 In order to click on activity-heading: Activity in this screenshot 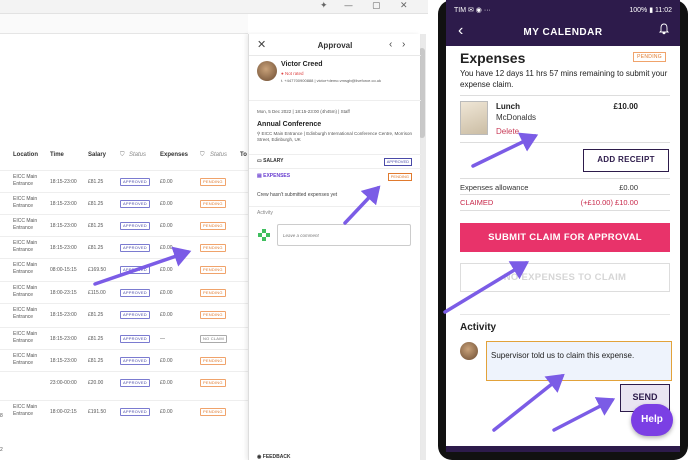, I will do `click(478, 327)`.